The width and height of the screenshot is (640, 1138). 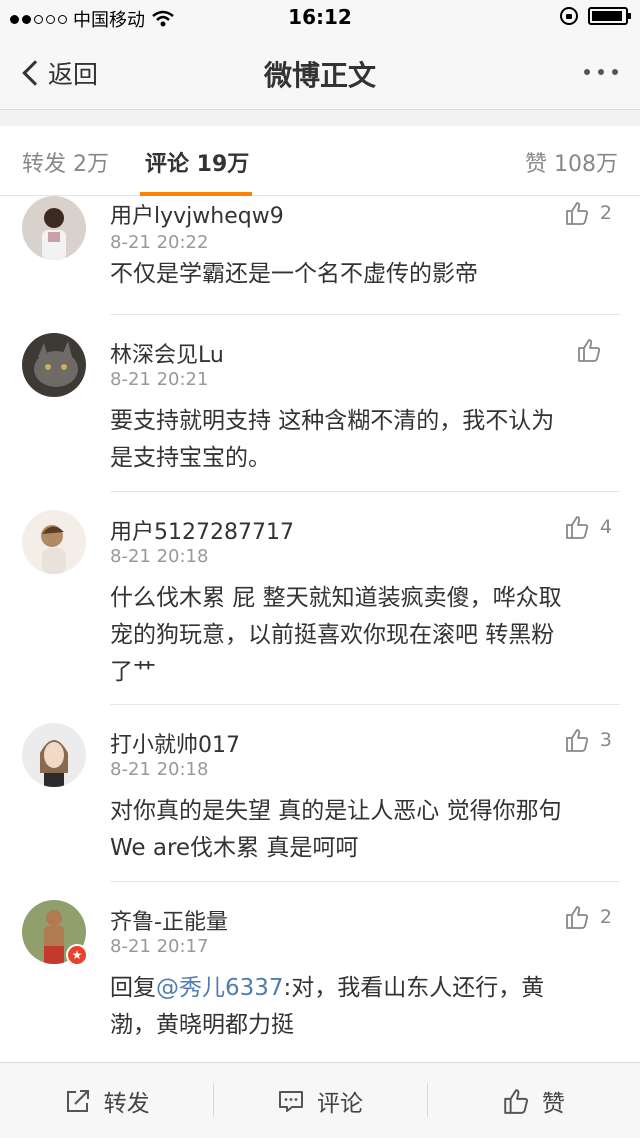 I want to click on comment-button: 评论, so click(x=319, y=1100).